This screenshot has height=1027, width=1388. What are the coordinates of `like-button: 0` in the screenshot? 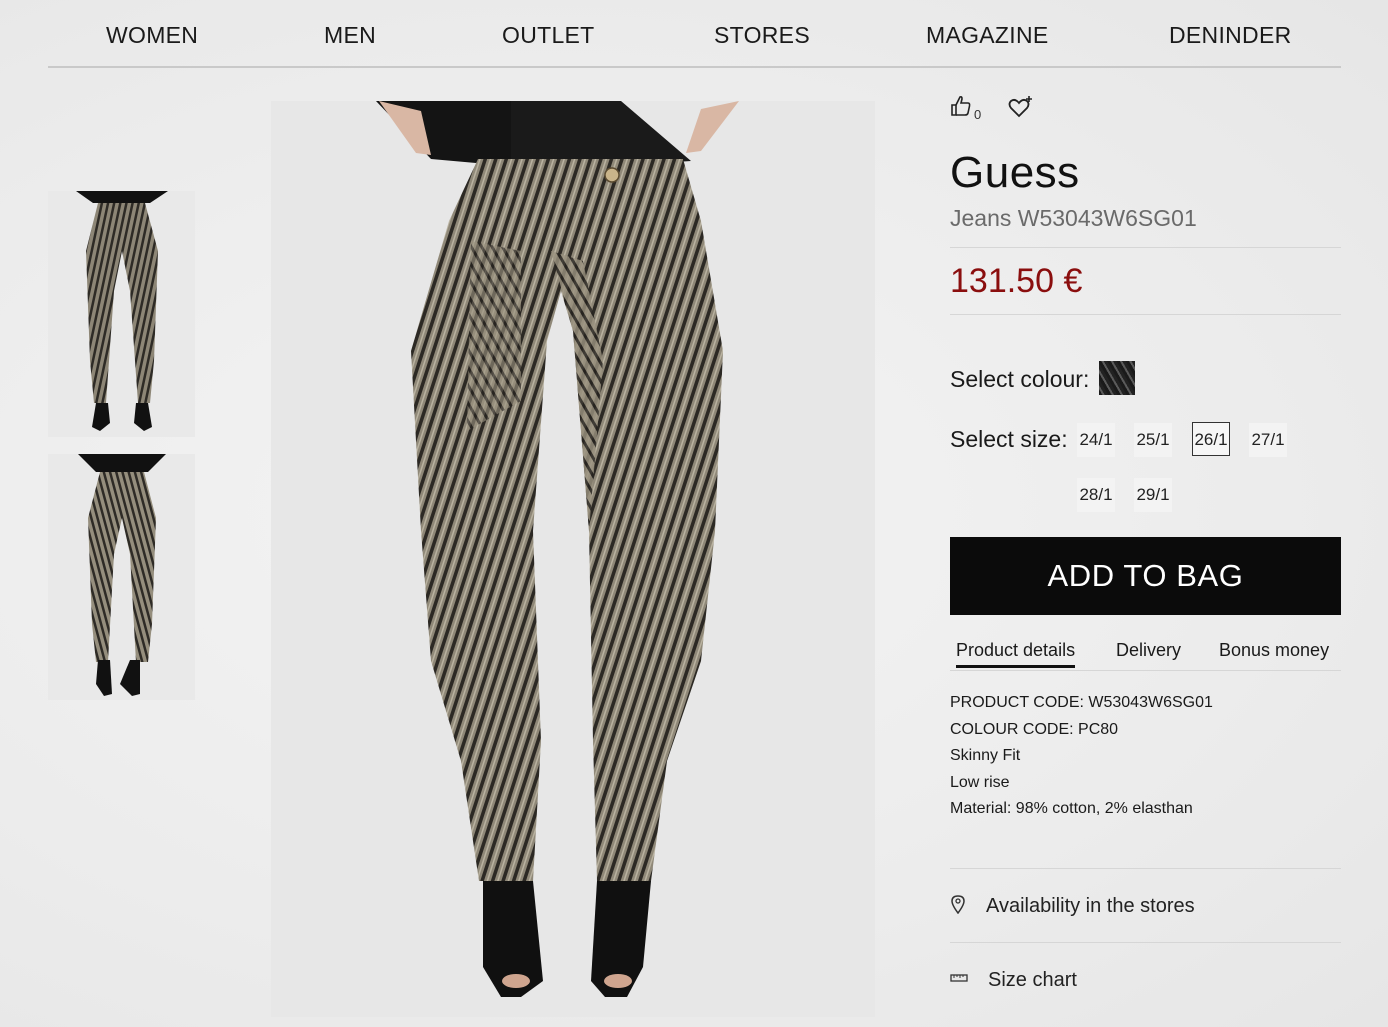 It's located at (965, 108).